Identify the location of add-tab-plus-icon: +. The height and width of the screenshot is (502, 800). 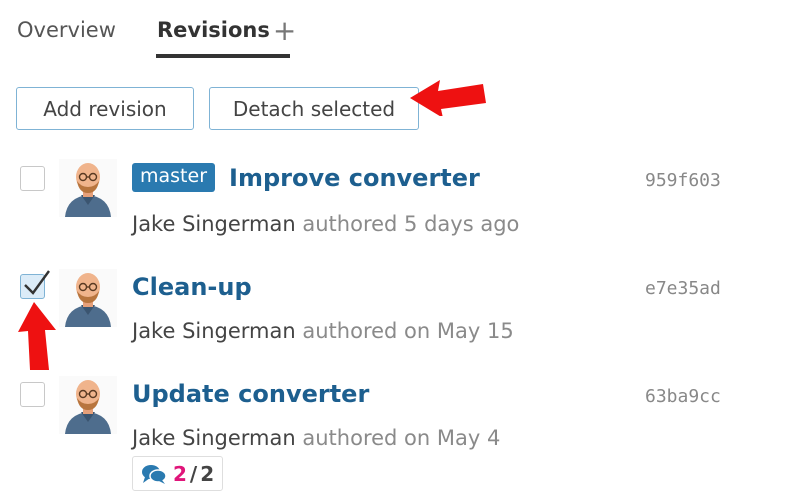
(284, 30).